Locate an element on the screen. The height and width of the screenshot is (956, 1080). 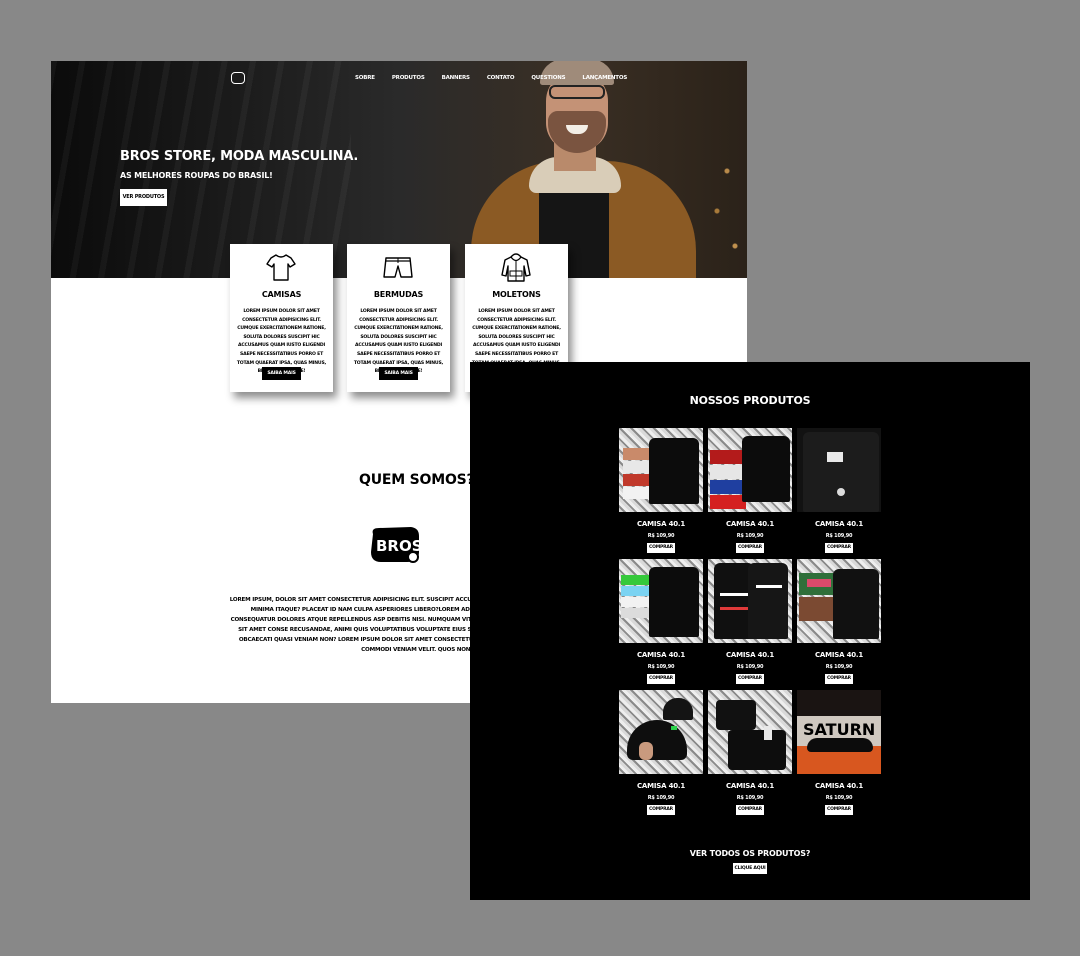
hero-subtitle: AS MELHORES ROUPAS DO BRASIL! is located at coordinates (196, 175).